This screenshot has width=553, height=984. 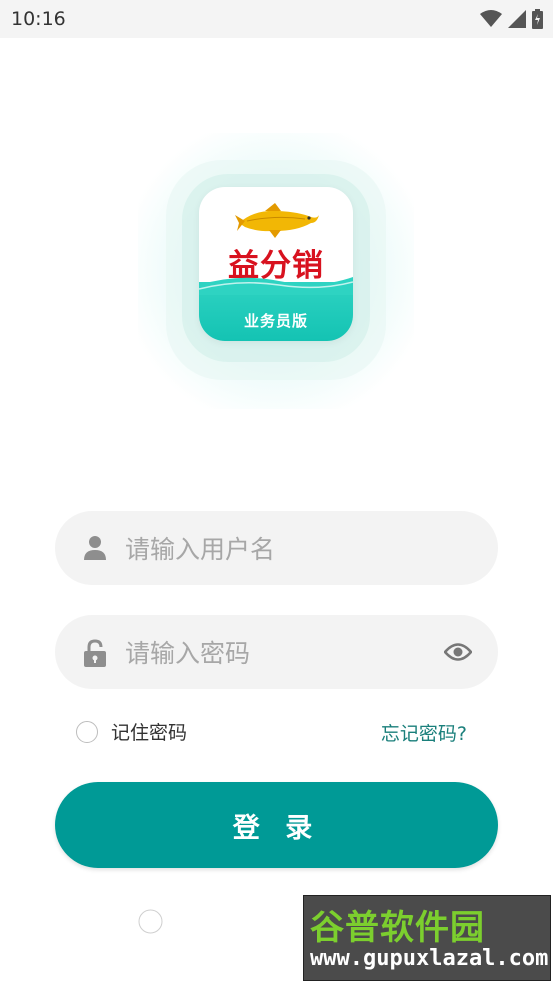 I want to click on agreement-radio, so click(x=150, y=921).